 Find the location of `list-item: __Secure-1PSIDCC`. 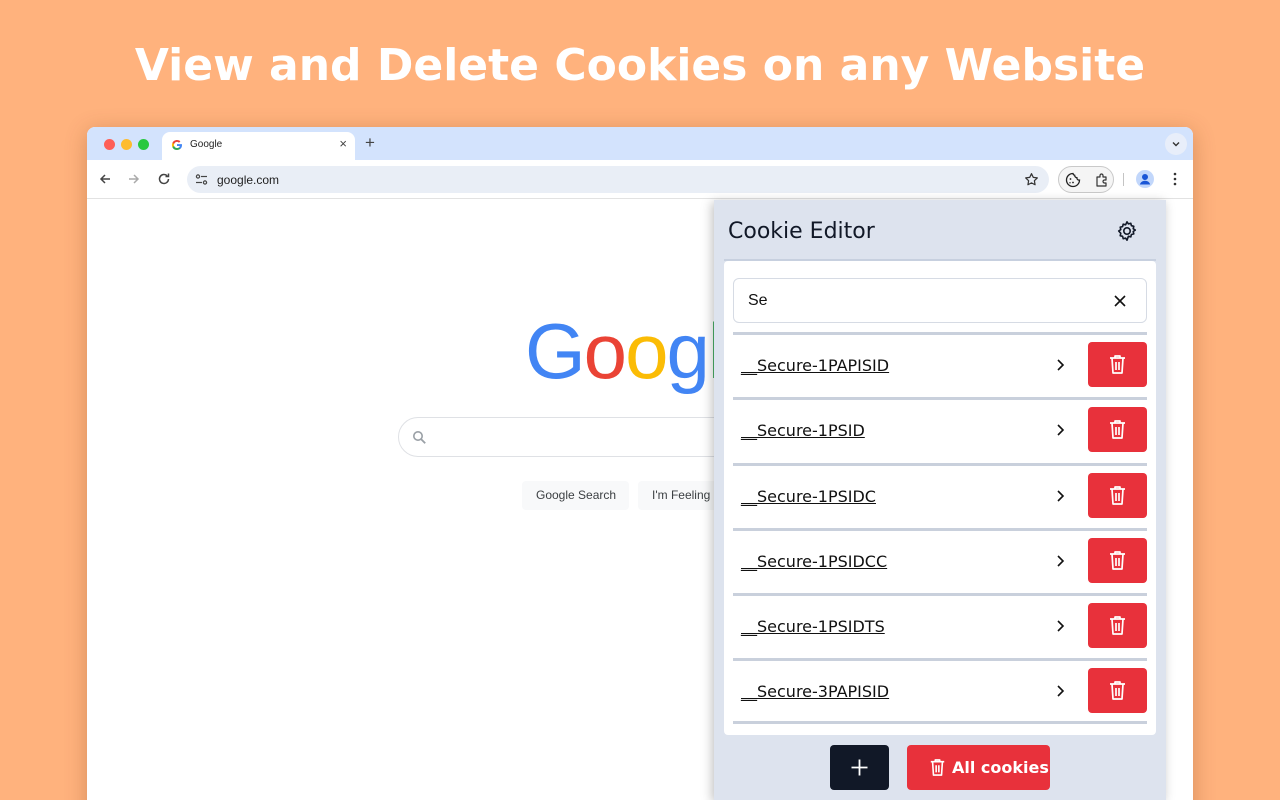

list-item: __Secure-1PSIDCC is located at coordinates (940, 560).